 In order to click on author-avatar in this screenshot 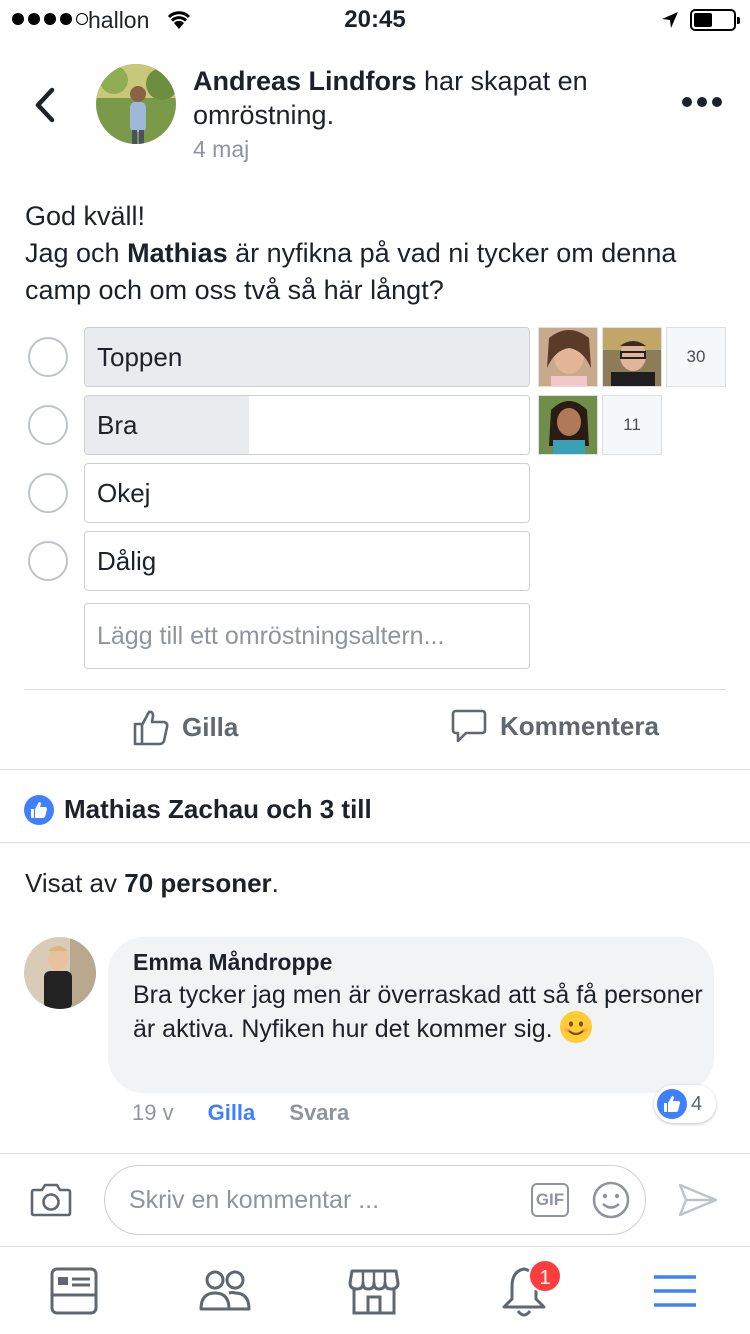, I will do `click(136, 104)`.